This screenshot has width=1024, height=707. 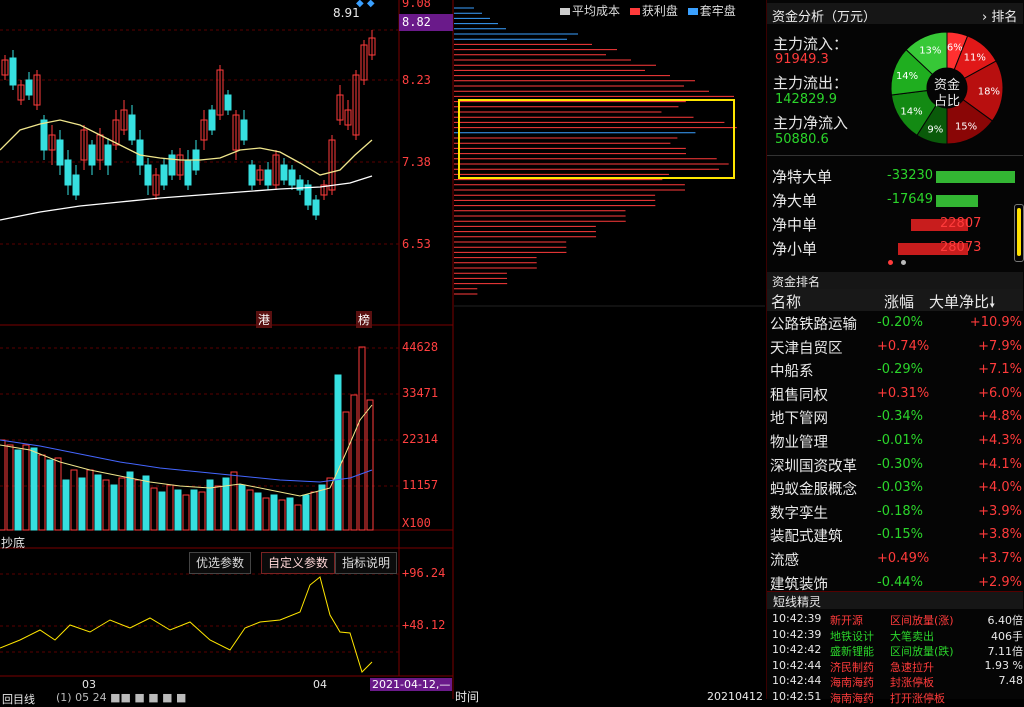 What do you see at coordinates (912, 683) in the screenshot?
I see `short-event: 封涨停板` at bounding box center [912, 683].